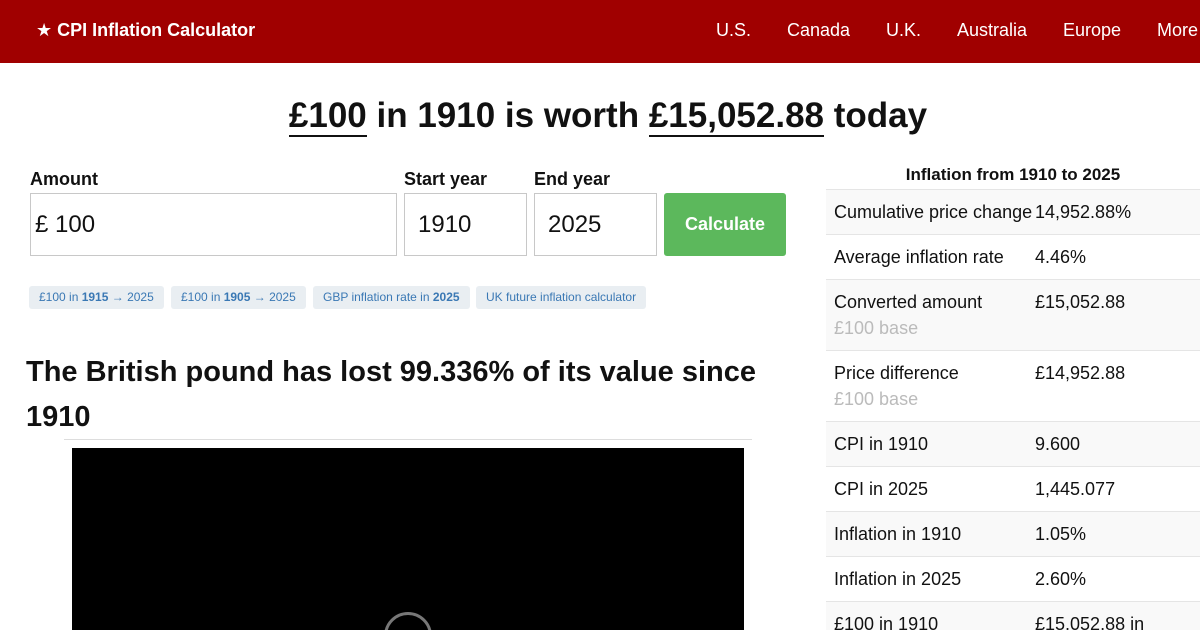 Image resolution: width=1200 pixels, height=630 pixels. I want to click on loading-spinner-icon, so click(408, 621).